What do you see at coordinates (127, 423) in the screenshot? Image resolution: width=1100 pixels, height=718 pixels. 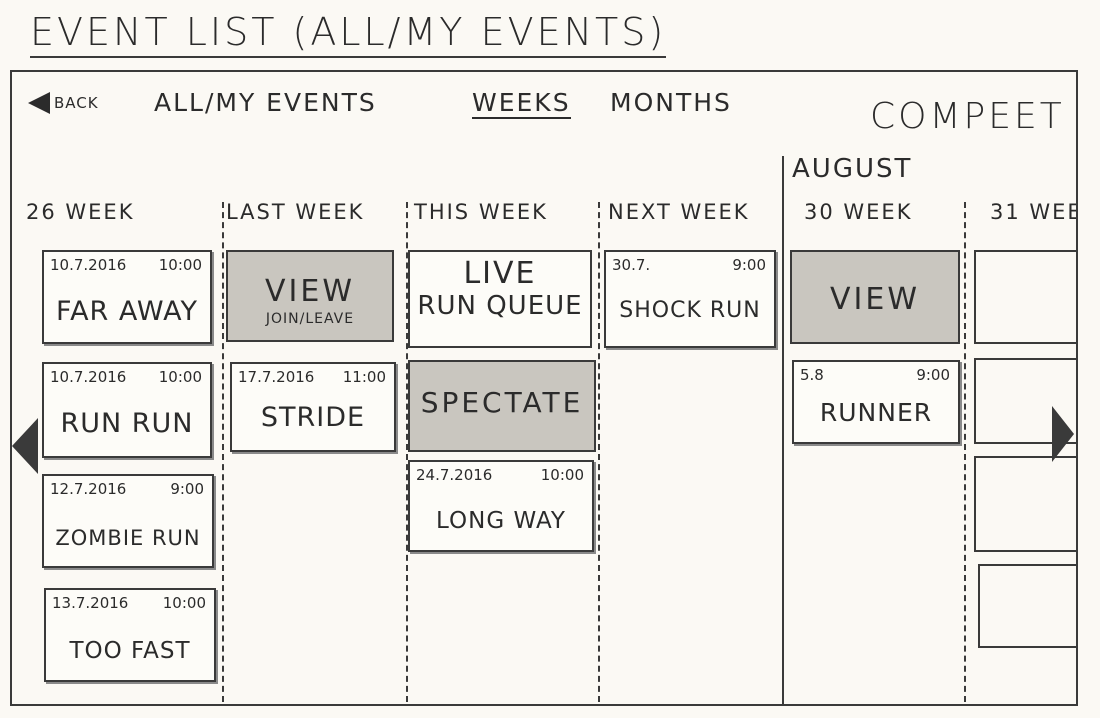 I see `event-name: RUN RUN` at bounding box center [127, 423].